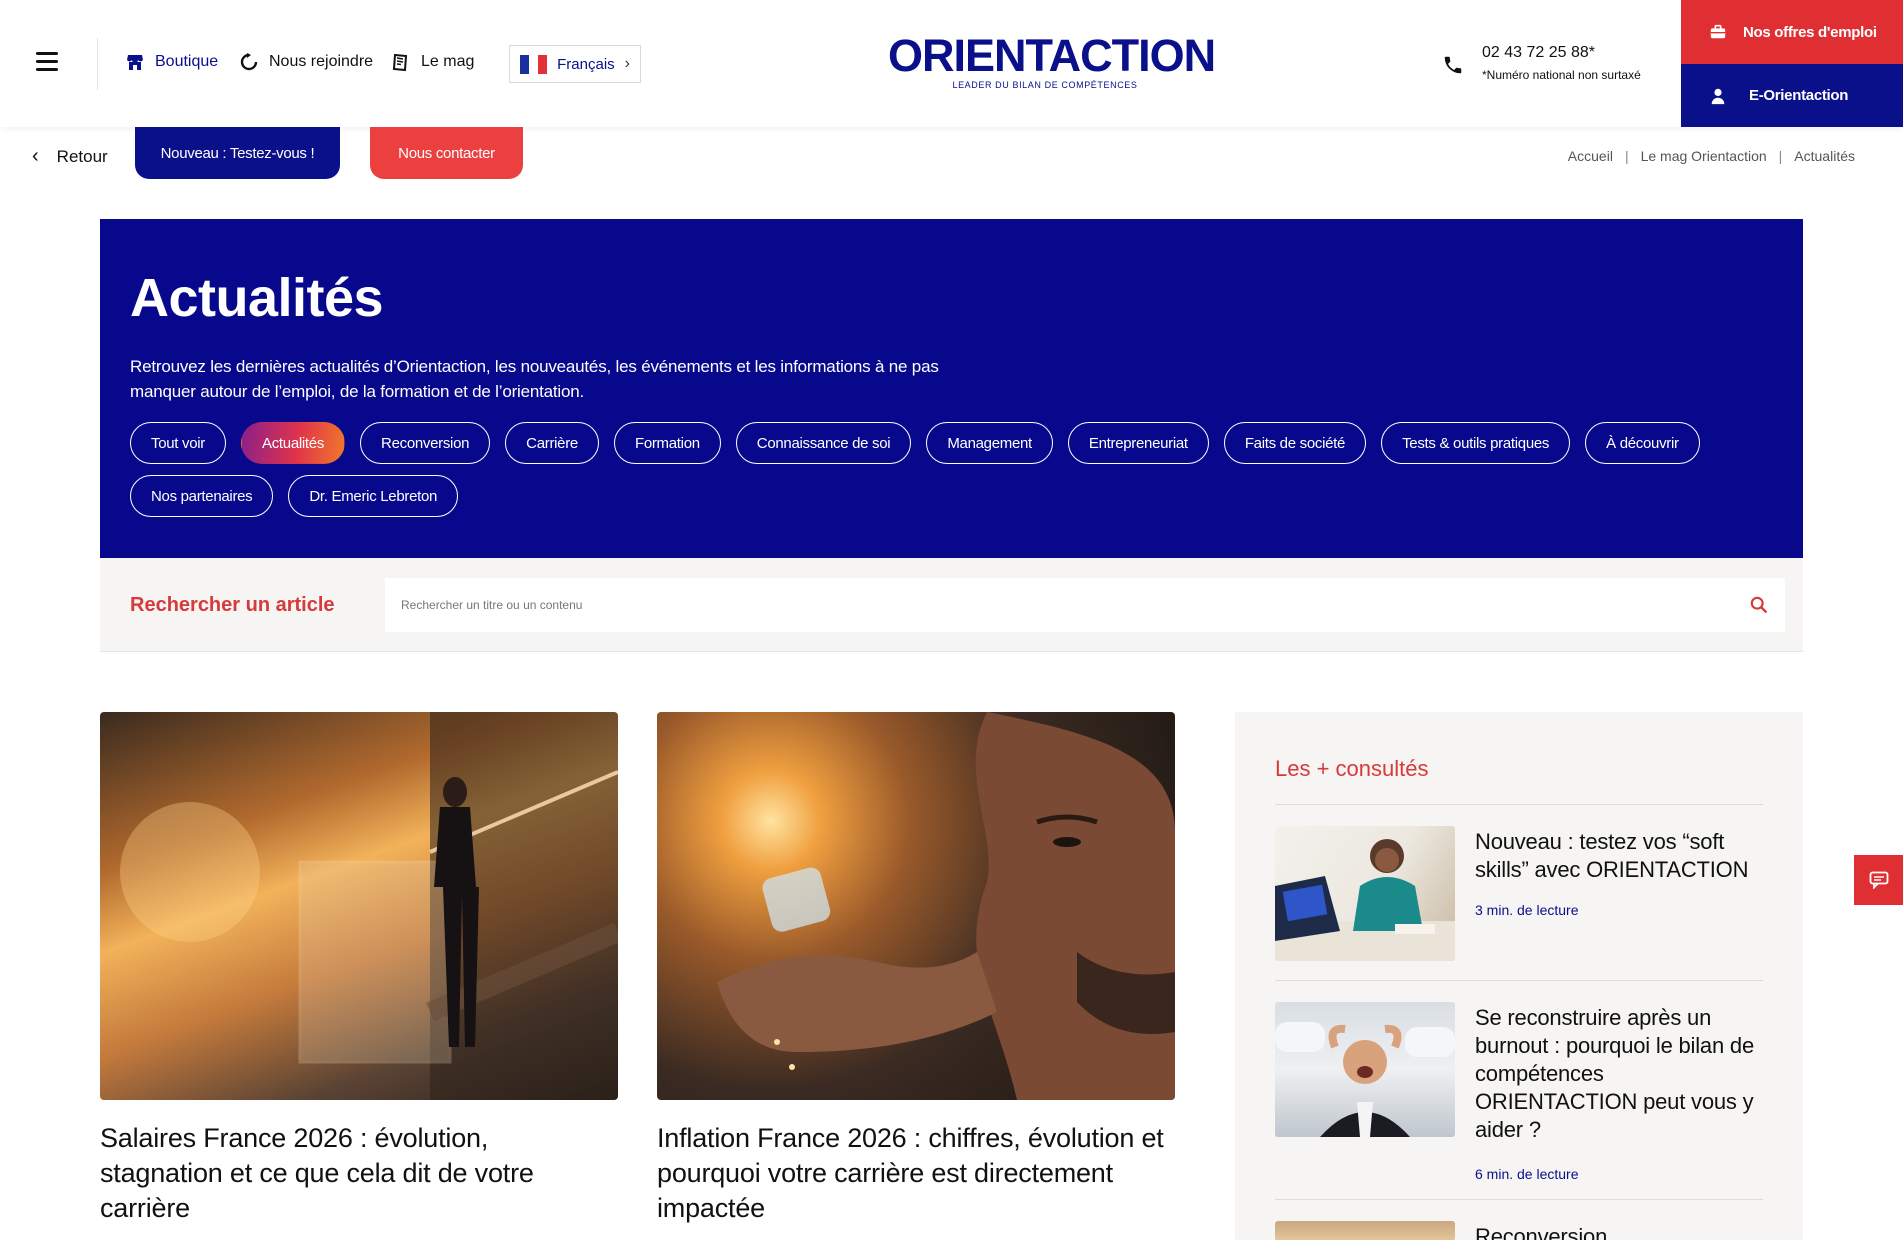 This screenshot has width=1903, height=1240. Describe the element at coordinates (373, 496) in the screenshot. I see `chip-dr-emeric-lebreton: Dr. Emeric Lebreton` at that location.